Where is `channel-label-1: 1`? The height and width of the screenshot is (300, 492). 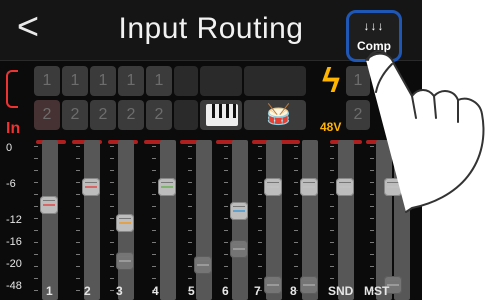
channel-label-1: 1 is located at coordinates (49, 291).